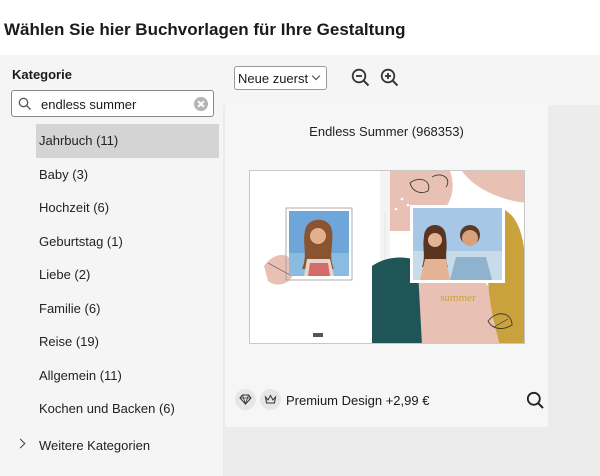 Image resolution: width=600 pixels, height=476 pixels. I want to click on template-title: Endless Summer (968353), so click(386, 131).